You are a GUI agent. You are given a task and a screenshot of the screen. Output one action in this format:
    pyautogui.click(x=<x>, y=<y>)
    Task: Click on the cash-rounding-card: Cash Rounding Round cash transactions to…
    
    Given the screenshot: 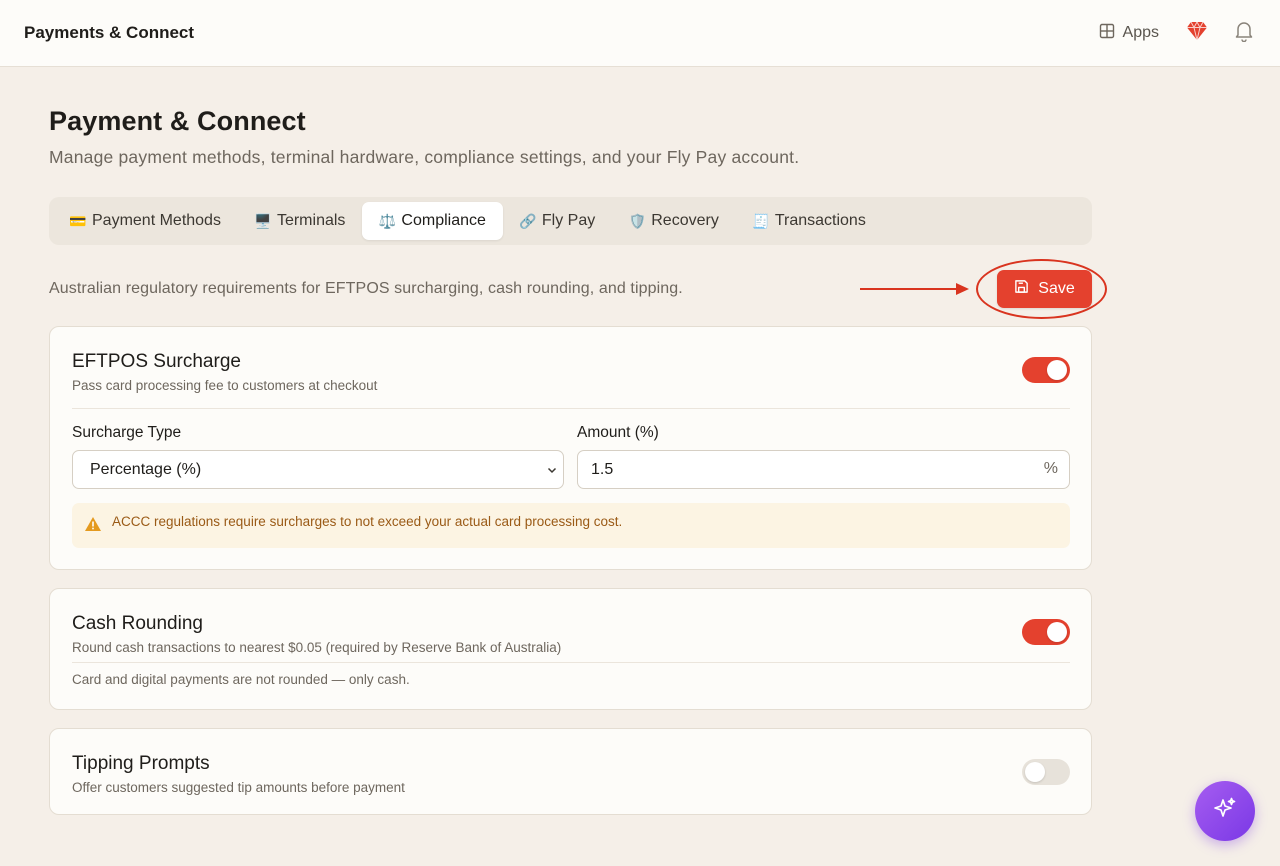 What is the action you would take?
    pyautogui.click(x=570, y=649)
    